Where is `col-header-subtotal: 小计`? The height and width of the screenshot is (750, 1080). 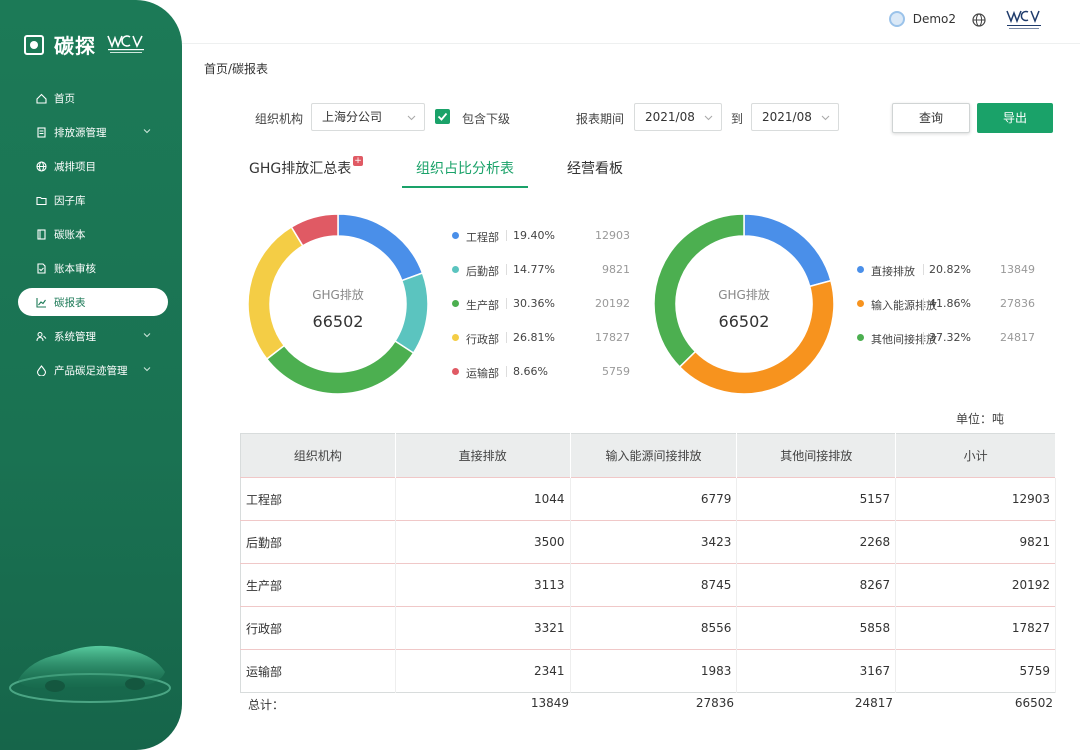
col-header-subtotal: 小计 is located at coordinates (975, 455).